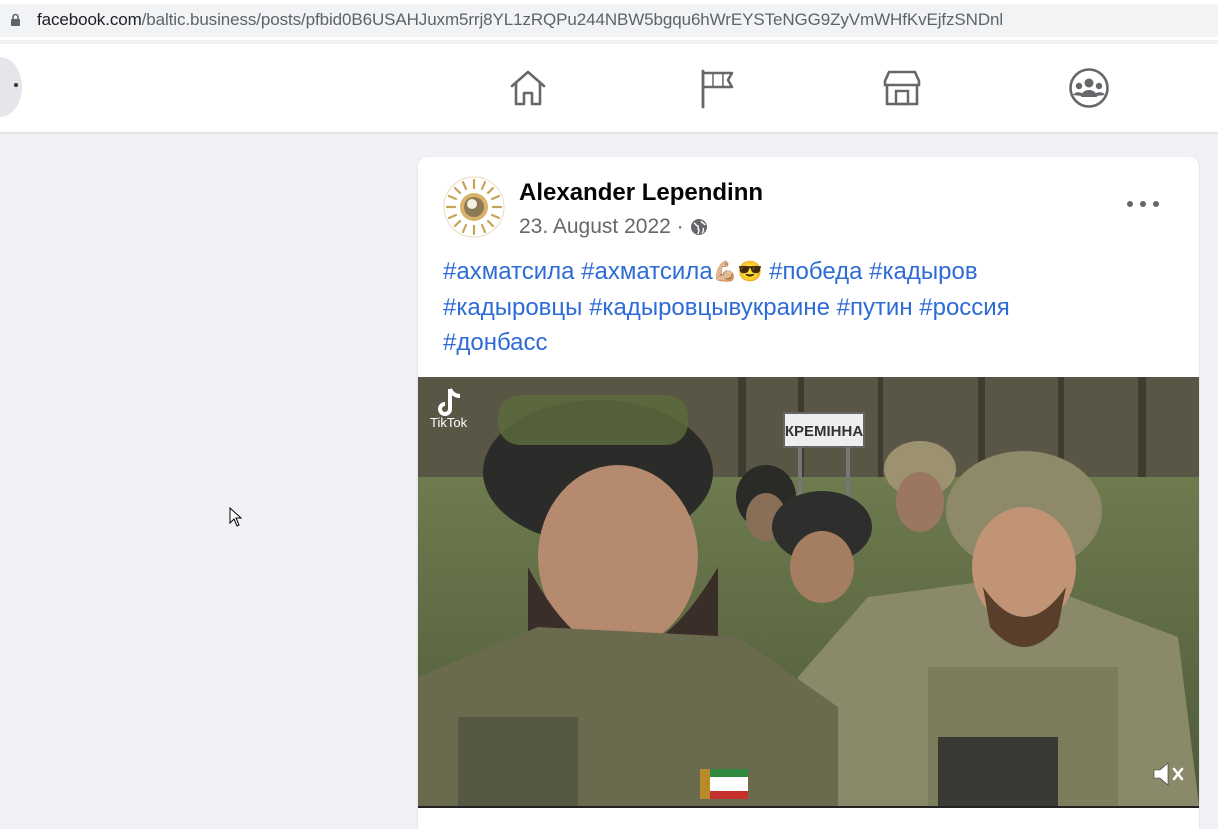  Describe the element at coordinates (725, 272) in the screenshot. I see `flexed-biceps-emoji: 💪🏼` at that location.